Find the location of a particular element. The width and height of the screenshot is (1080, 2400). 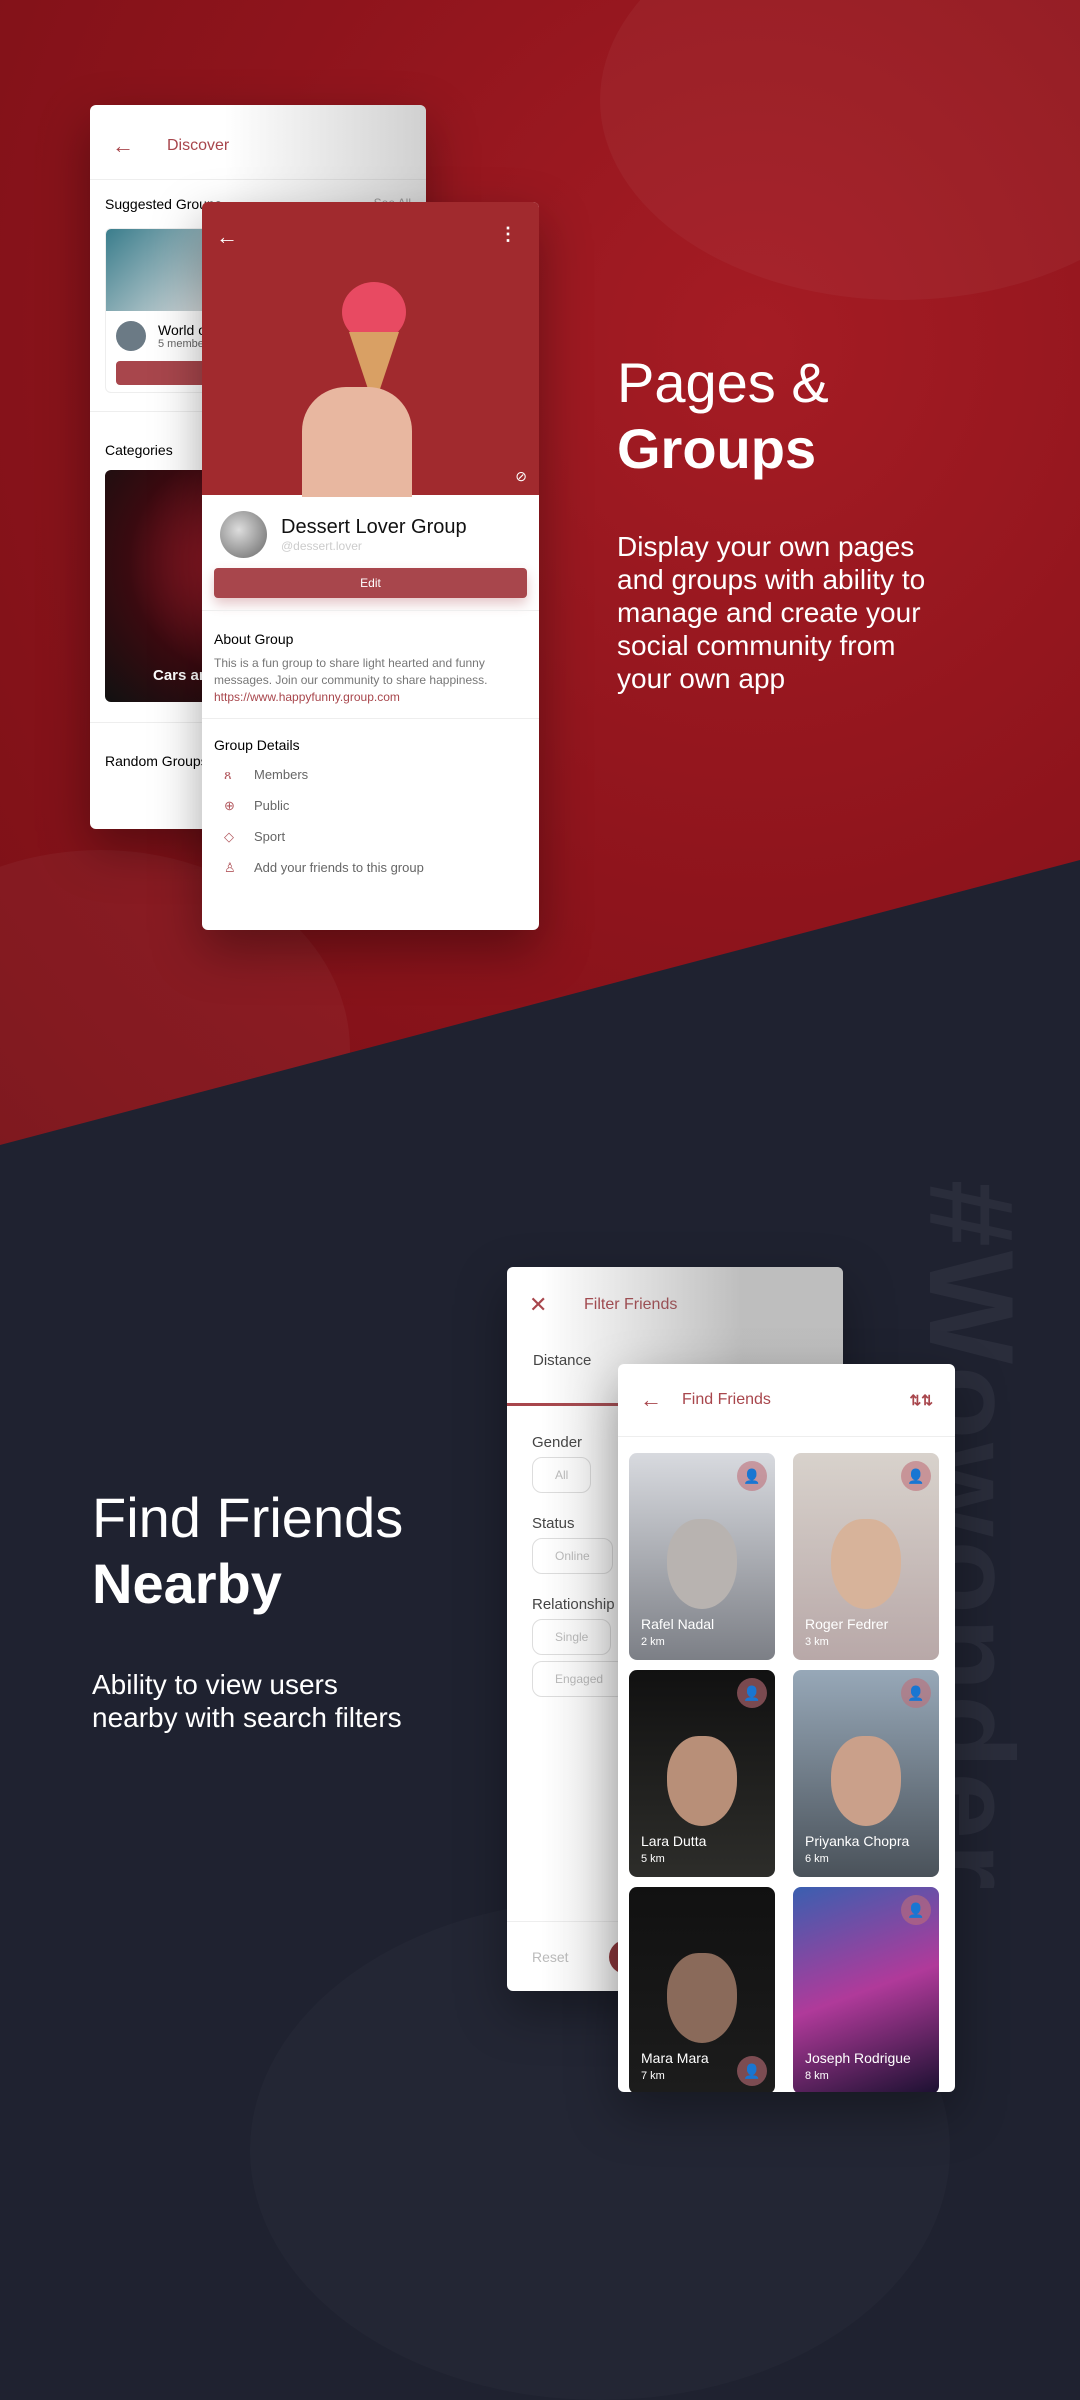

group-link: https://www.happyfunny.group.com is located at coordinates (370, 697).